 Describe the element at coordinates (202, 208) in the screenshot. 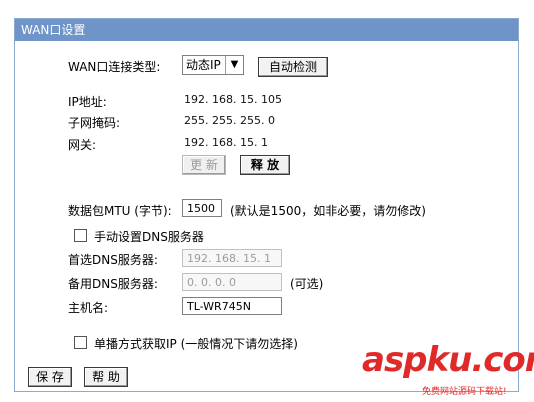

I see `mtu-input: 1500` at that location.